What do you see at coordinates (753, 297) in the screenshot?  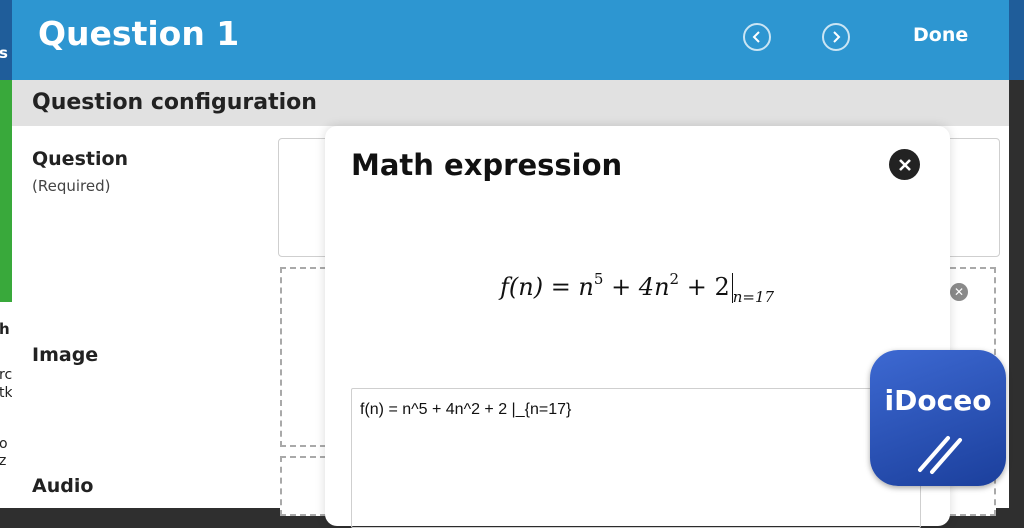 I see `formula-subscript: n=17` at bounding box center [753, 297].